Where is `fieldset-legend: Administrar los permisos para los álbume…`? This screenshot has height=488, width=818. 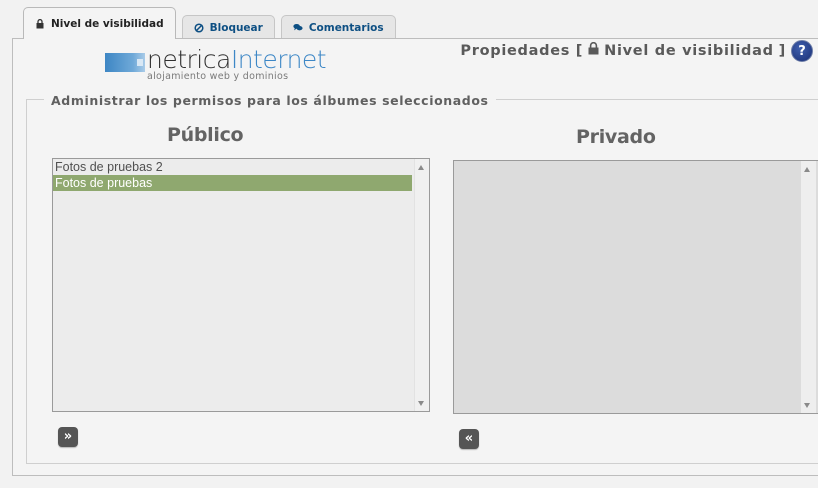 fieldset-legend: Administrar los permisos para los álbume… is located at coordinates (270, 100).